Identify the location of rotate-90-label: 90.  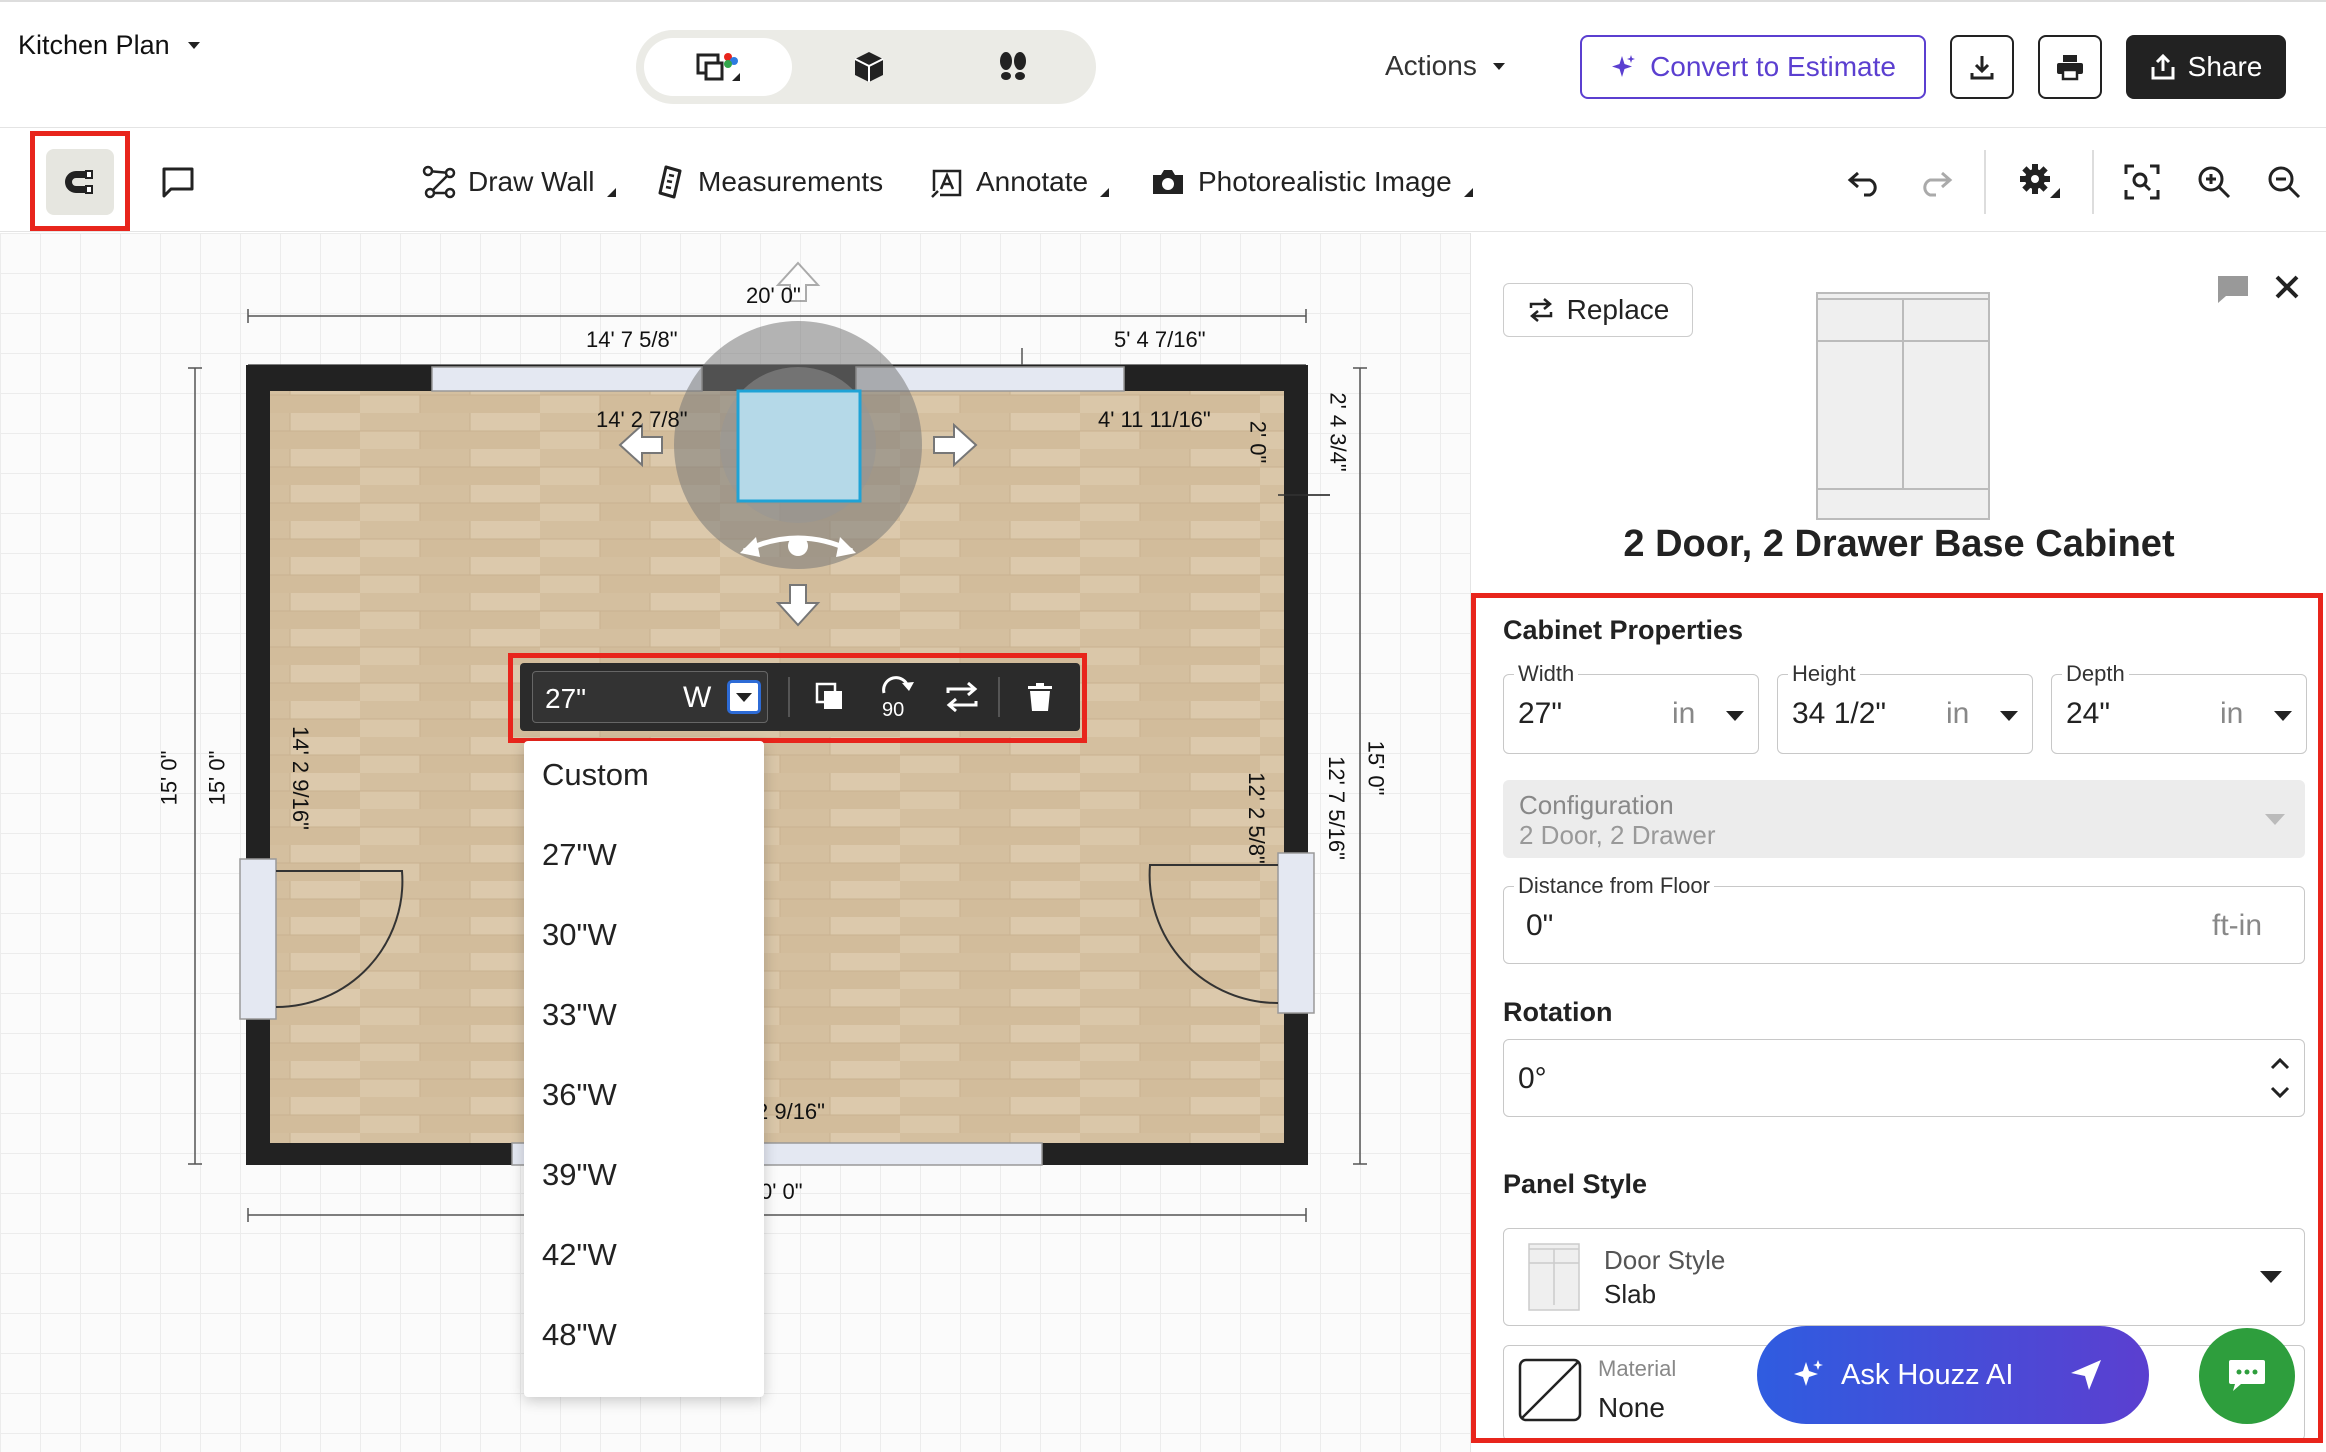
(893, 710).